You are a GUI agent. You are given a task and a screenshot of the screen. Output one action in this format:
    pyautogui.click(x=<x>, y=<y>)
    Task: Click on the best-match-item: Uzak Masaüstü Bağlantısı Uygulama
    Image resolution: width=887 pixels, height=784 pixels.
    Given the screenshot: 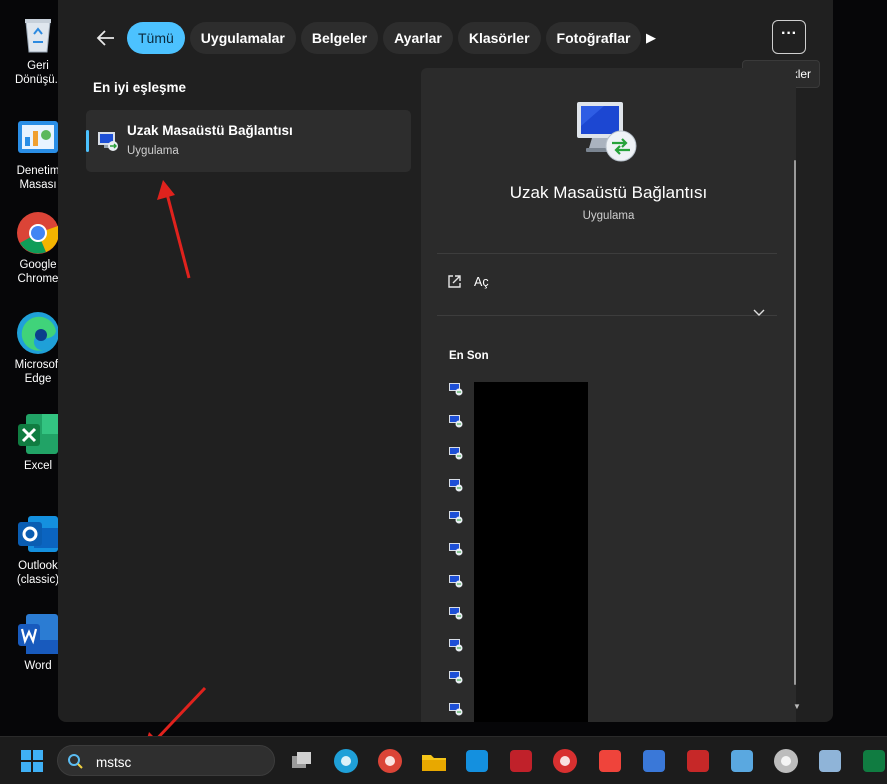 What is the action you would take?
    pyautogui.click(x=248, y=141)
    